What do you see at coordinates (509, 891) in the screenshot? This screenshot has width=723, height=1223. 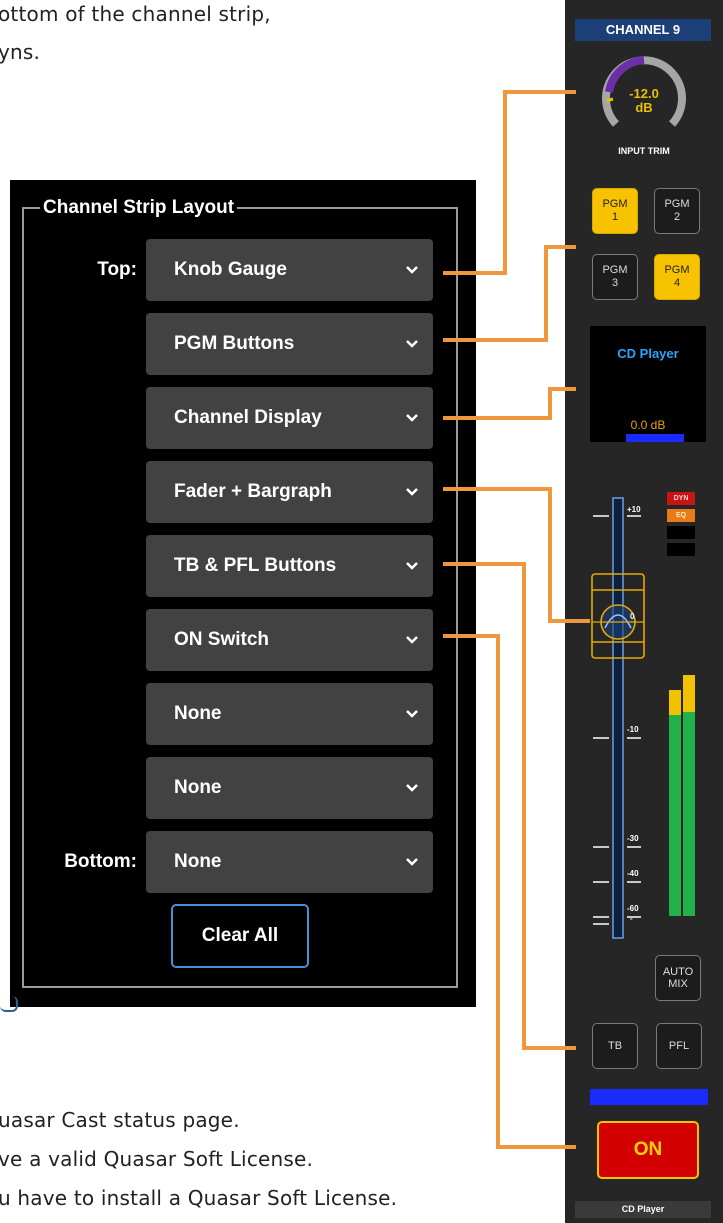 I see `connector-on` at bounding box center [509, 891].